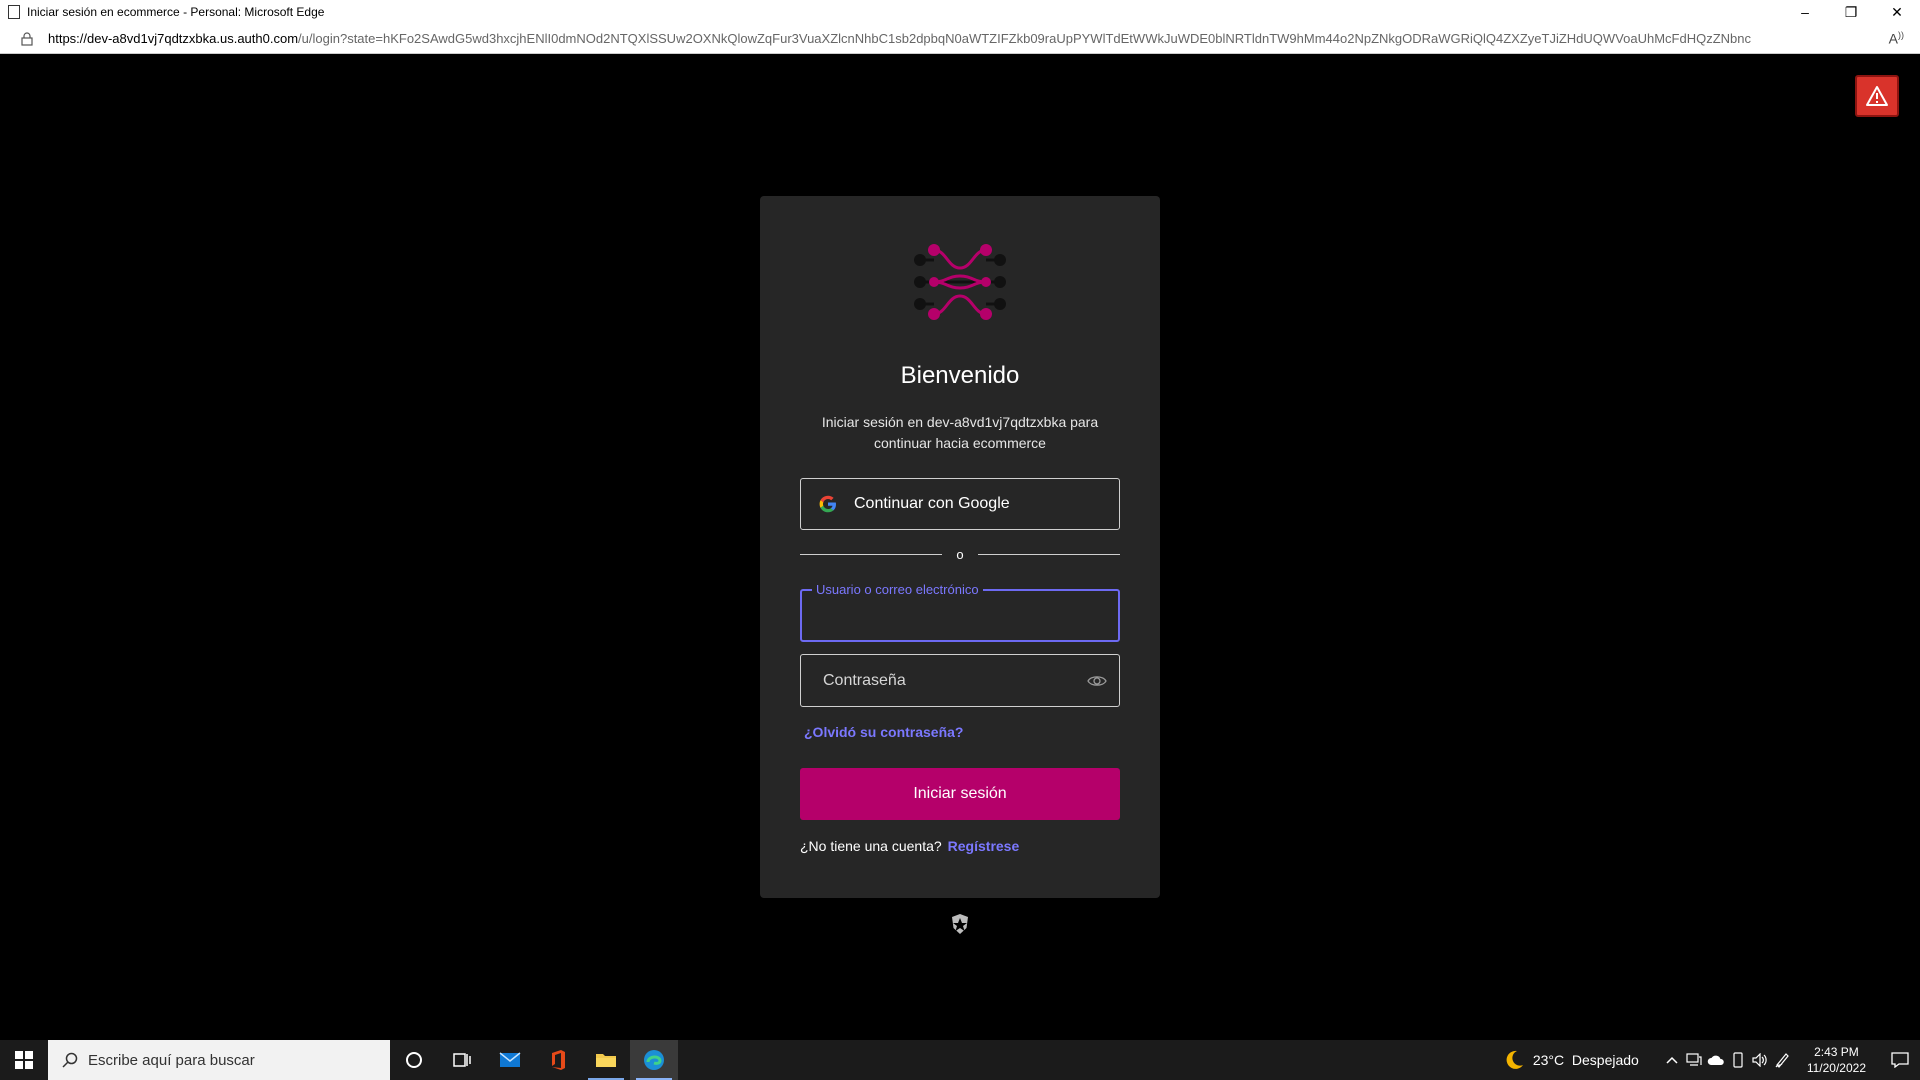 The image size is (1920, 1080). I want to click on taskbar-search: Escribe aquí para buscar, so click(219, 1060).